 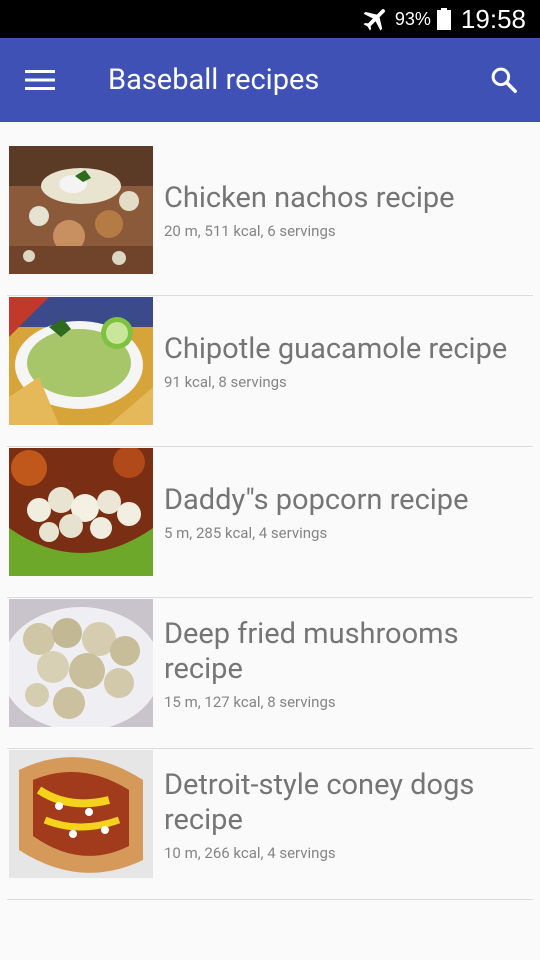 I want to click on coney-dogs-image, so click(x=81, y=814).